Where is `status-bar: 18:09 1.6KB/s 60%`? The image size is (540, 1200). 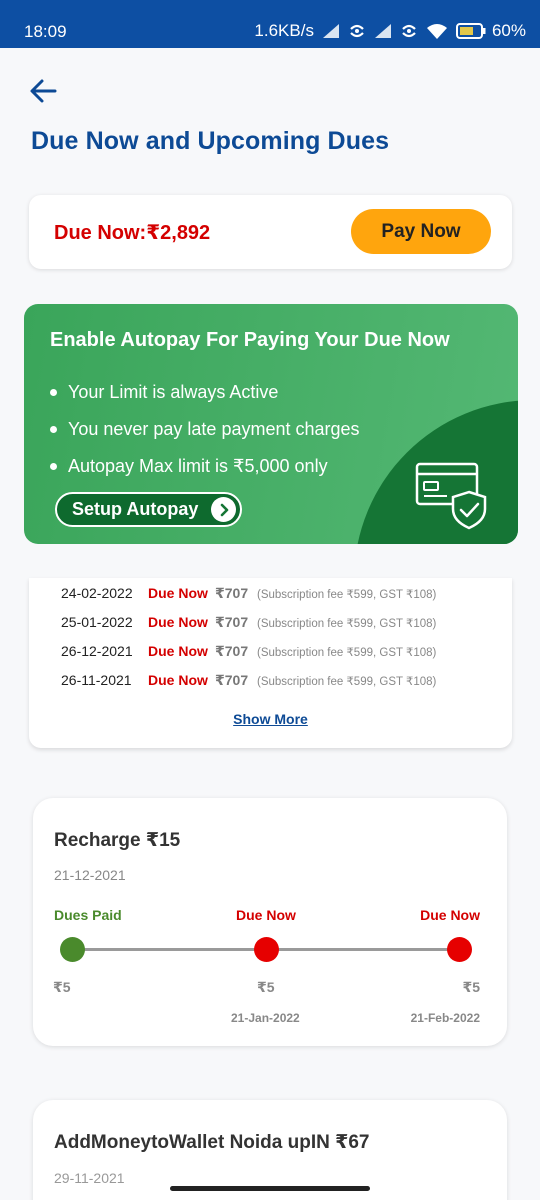 status-bar: 18:09 1.6KB/s 60% is located at coordinates (270, 24).